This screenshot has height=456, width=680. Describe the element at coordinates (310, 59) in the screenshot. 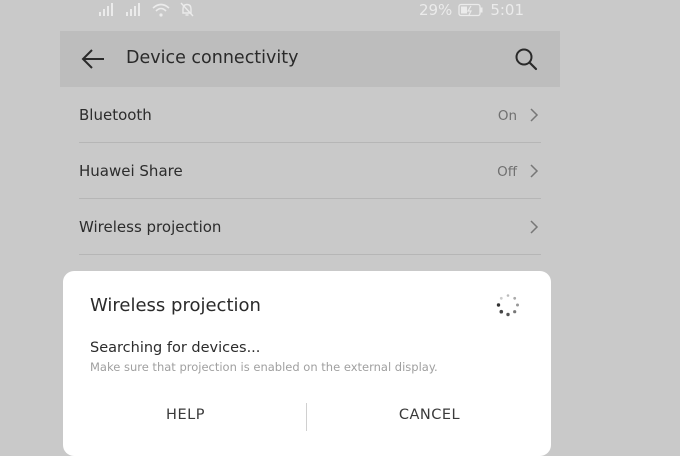

I see `toolbar: Device connectivity` at that location.